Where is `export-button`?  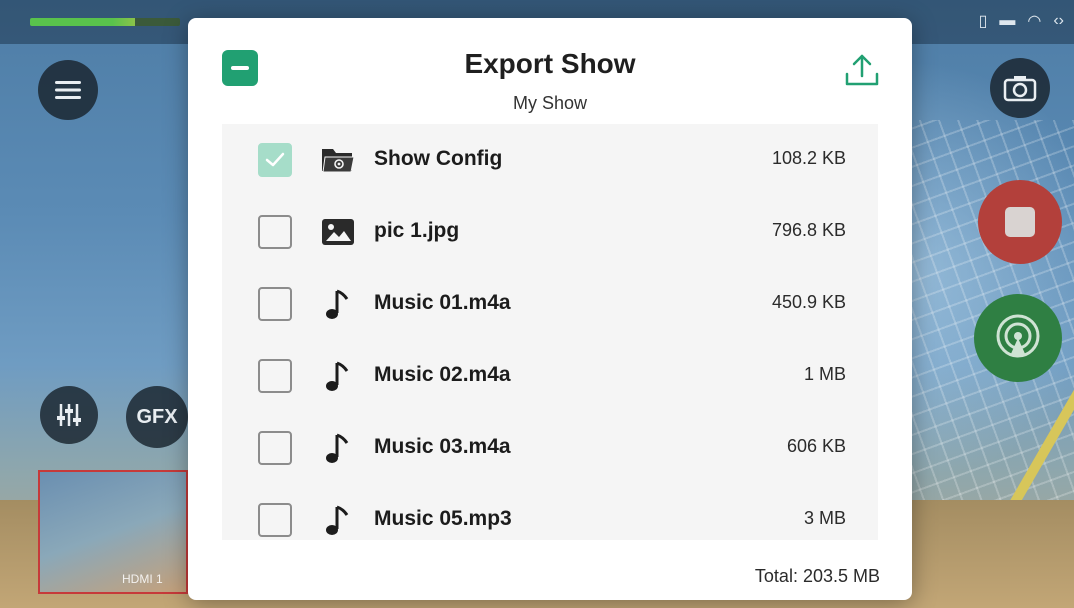
export-button is located at coordinates (862, 70).